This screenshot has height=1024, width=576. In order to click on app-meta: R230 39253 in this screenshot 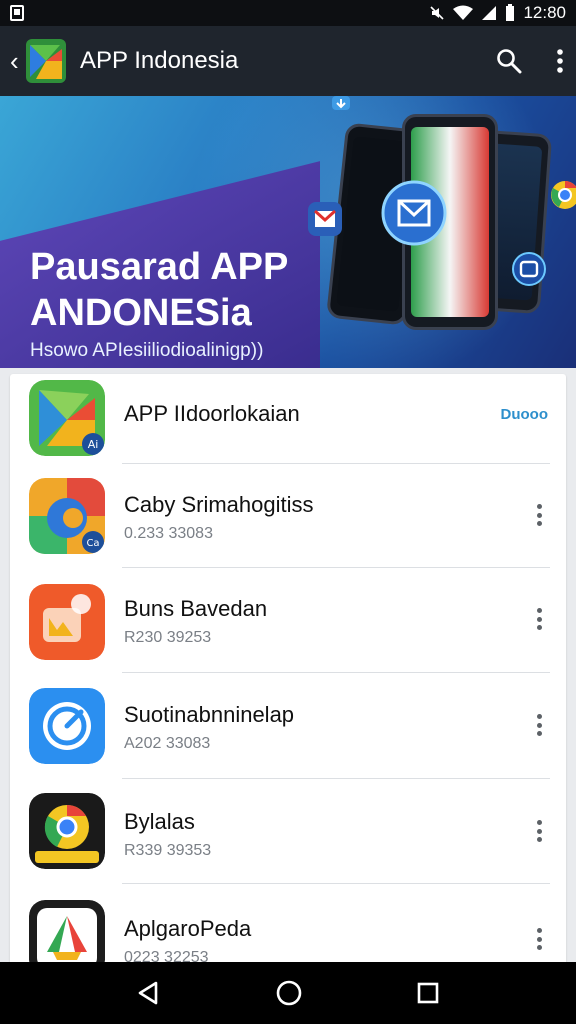, I will do `click(168, 637)`.